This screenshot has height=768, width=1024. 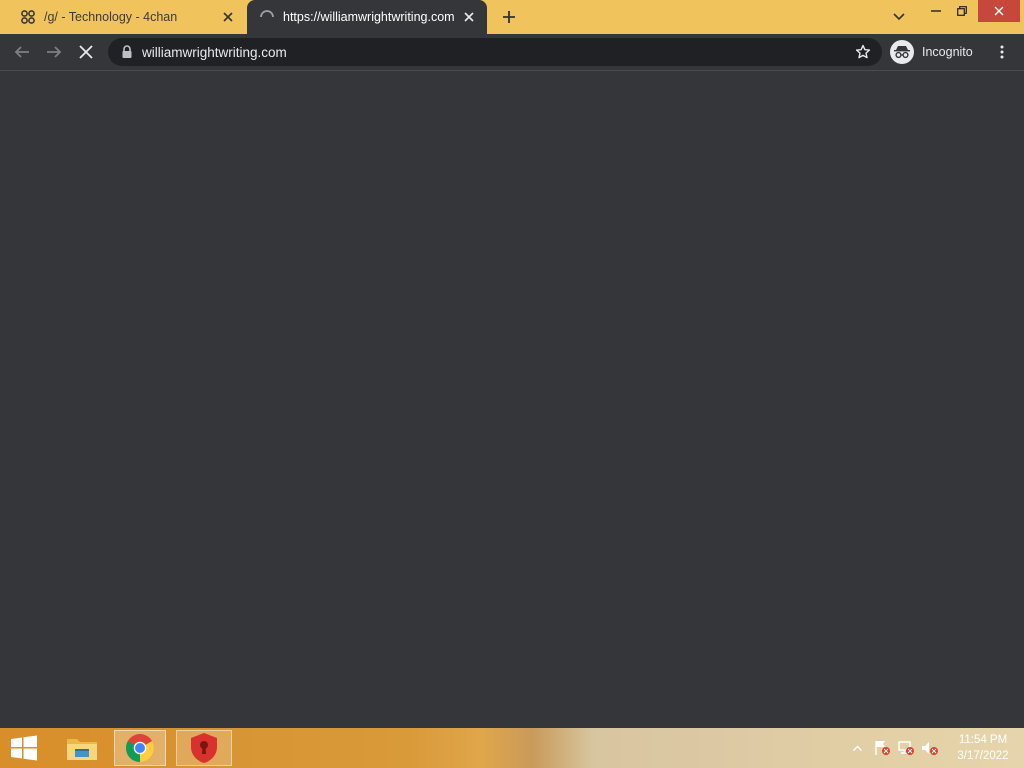 I want to click on volume-muted-icon, so click(x=930, y=748).